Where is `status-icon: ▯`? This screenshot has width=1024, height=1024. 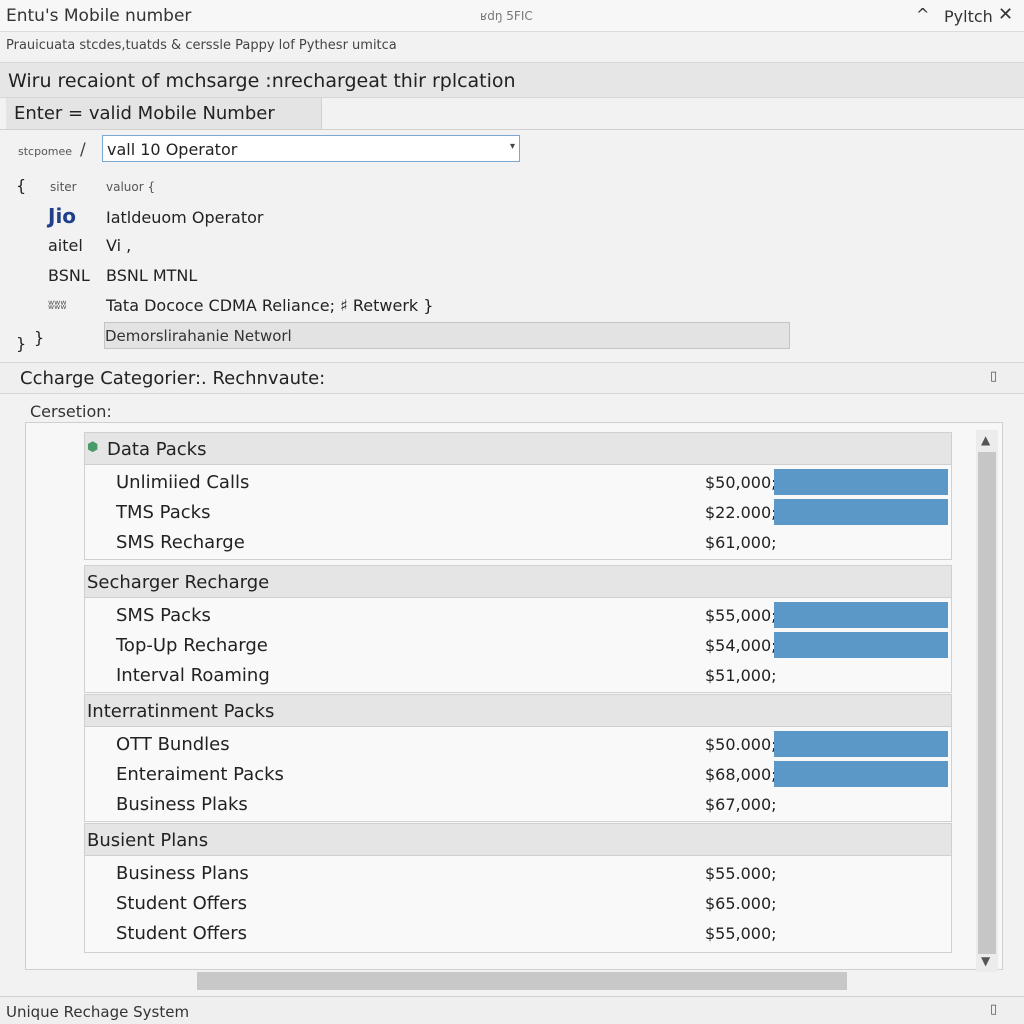 status-icon: ▯ is located at coordinates (994, 1009).